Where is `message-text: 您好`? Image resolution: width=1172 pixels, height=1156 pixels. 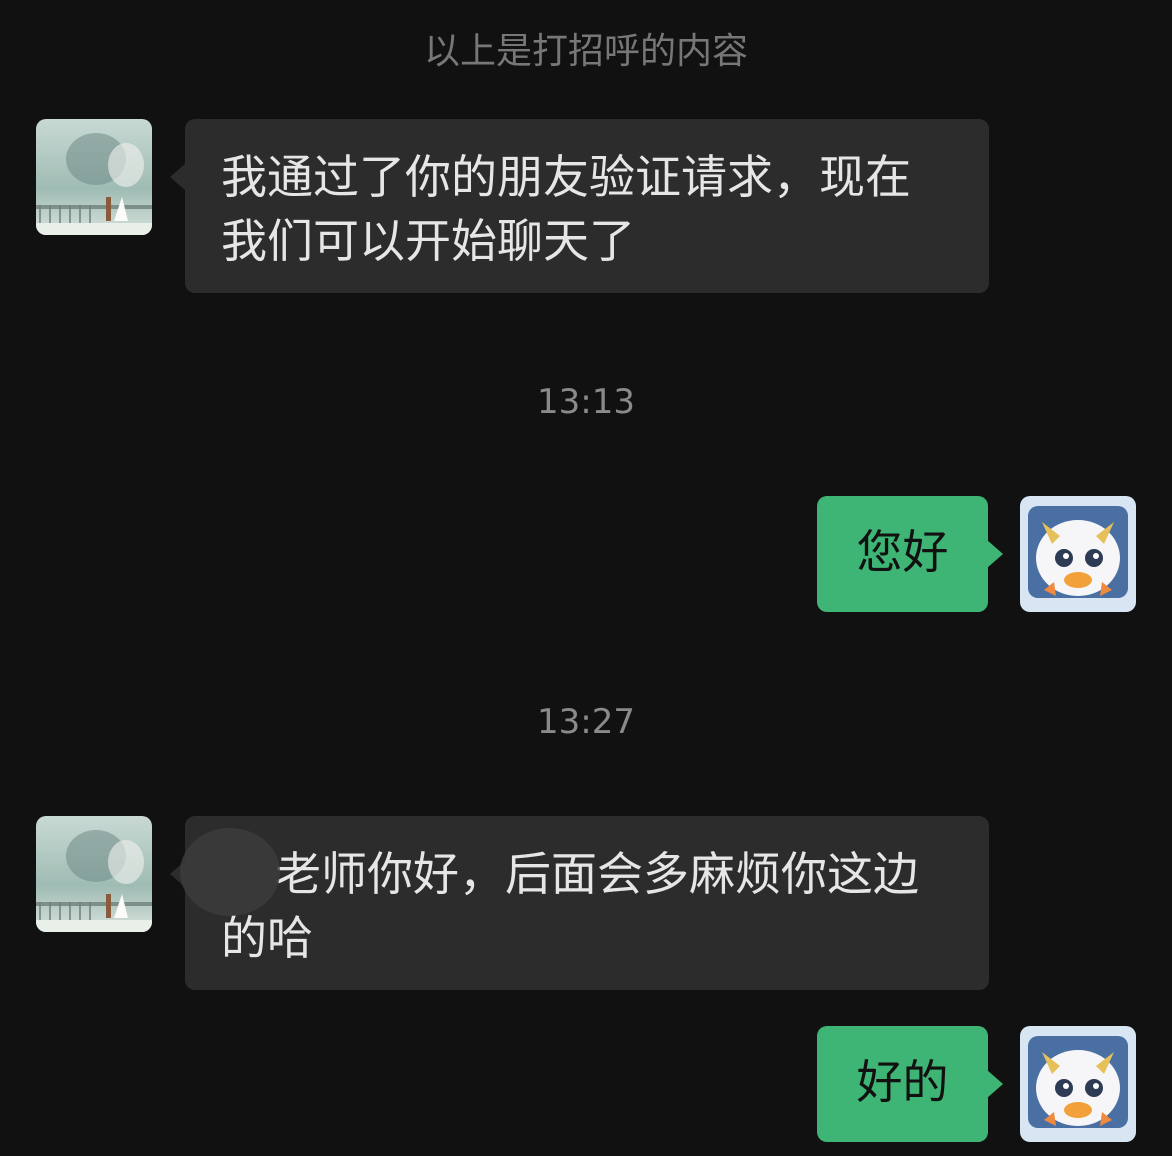 message-text: 您好 is located at coordinates (902, 552).